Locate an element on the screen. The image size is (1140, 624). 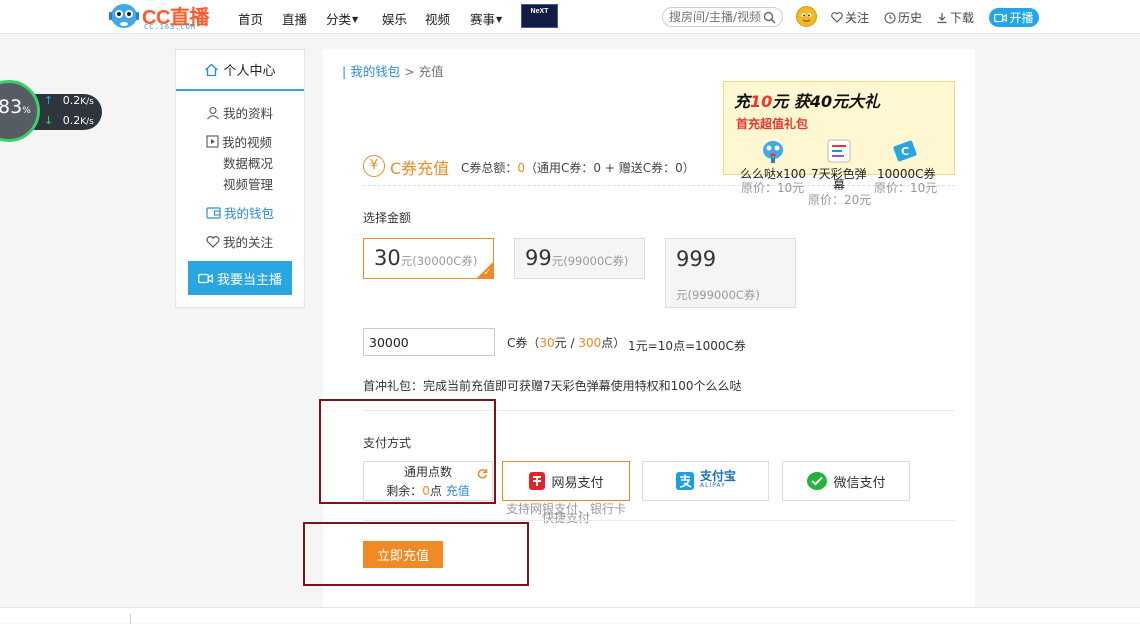
coupon-balance-detail: （通用C券：0 + 赠送C券：0） is located at coordinates (610, 168).